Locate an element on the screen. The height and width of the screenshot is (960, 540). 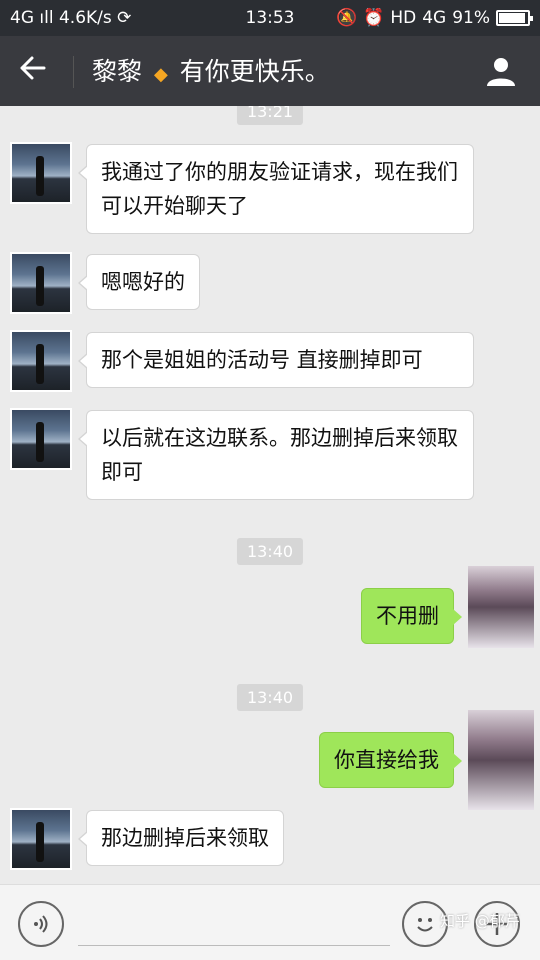
network-indicator-right: 4G is located at coordinates (434, 18).